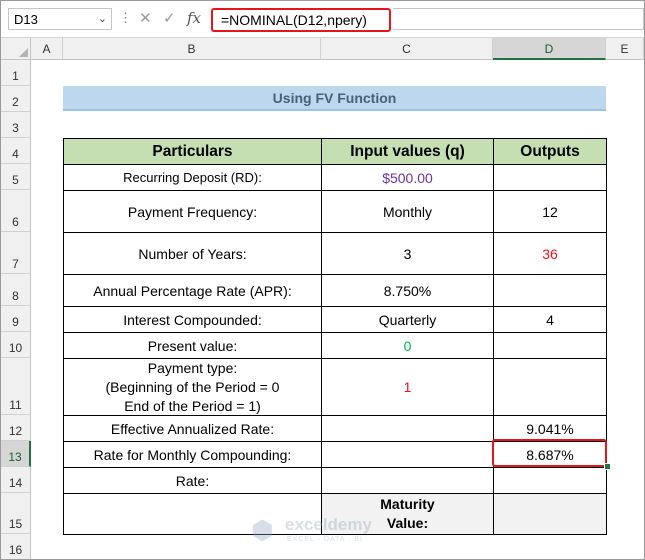 The image size is (645, 560). Describe the element at coordinates (16, 290) in the screenshot. I see `row-header-8: 8` at that location.